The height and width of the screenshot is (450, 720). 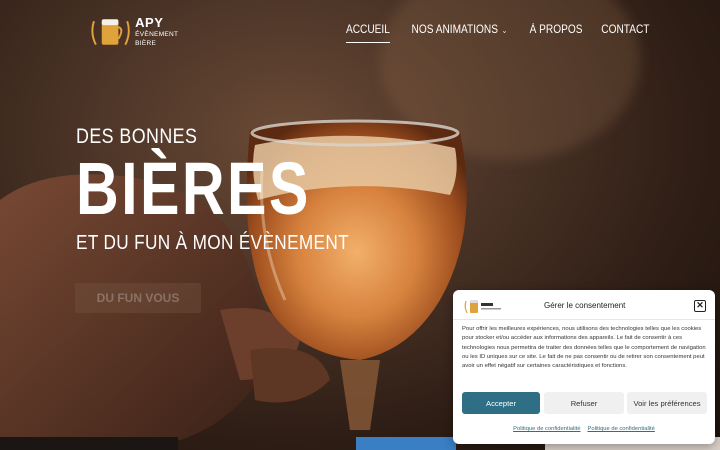 I want to click on nav-label: ACCUEIL, so click(x=368, y=30).